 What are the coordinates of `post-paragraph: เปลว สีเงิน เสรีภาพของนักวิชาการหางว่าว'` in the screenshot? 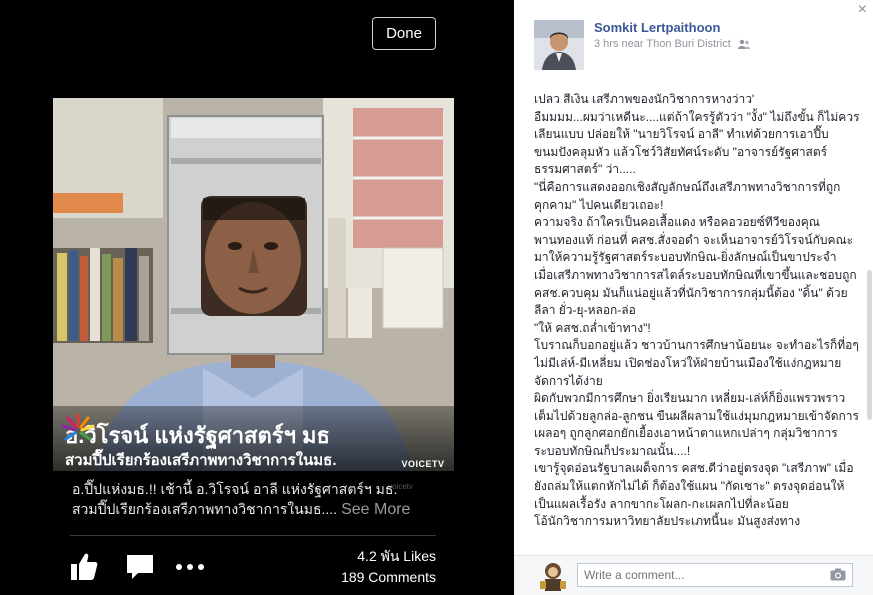 It's located at (644, 99).